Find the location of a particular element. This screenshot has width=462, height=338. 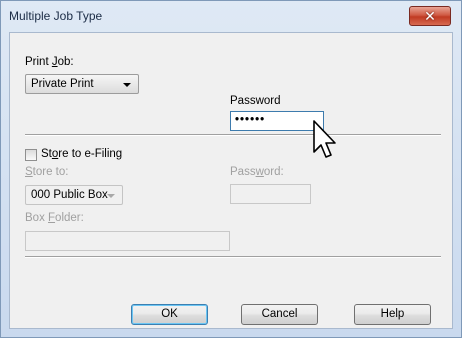

close-icon: ✕ is located at coordinates (430, 16).